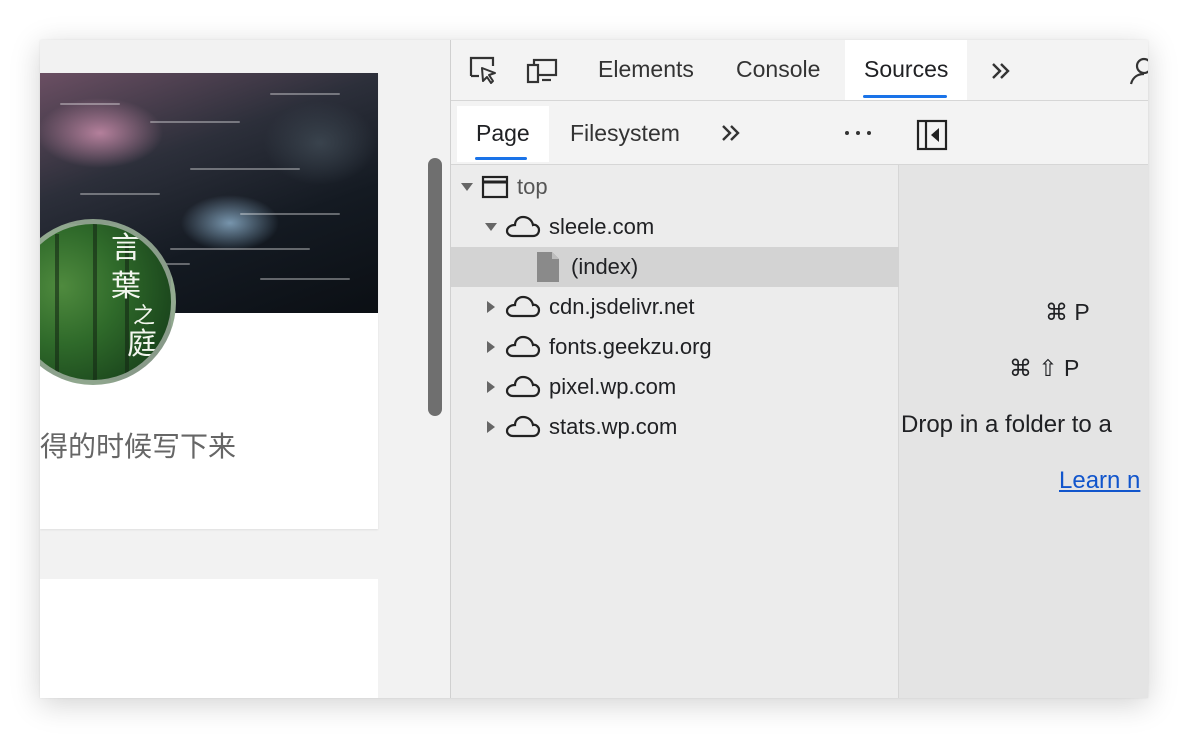 This screenshot has height=738, width=1188. Describe the element at coordinates (622, 306) in the screenshot. I see `tree-item-label: cdn.jsdelivr.net` at that location.